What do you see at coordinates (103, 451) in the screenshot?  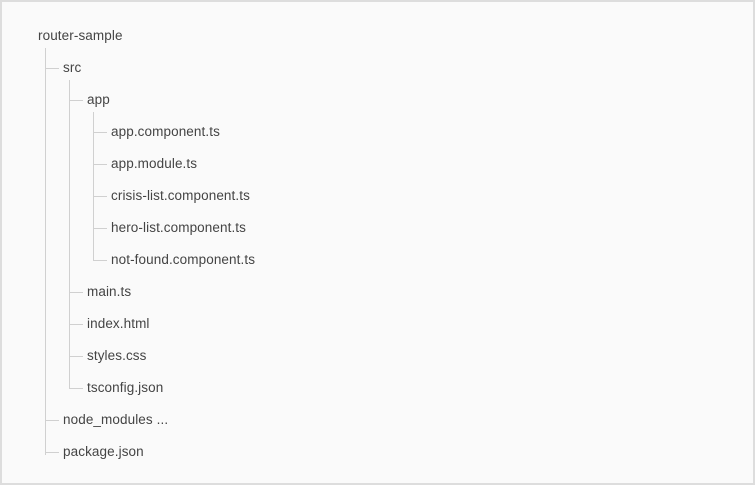 I see `tree-file-package-json: package.json` at bounding box center [103, 451].